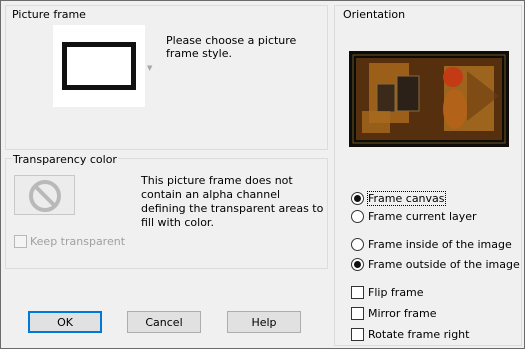  I want to click on picture-frame-description: Please choose a picture frame style., so click(231, 47).